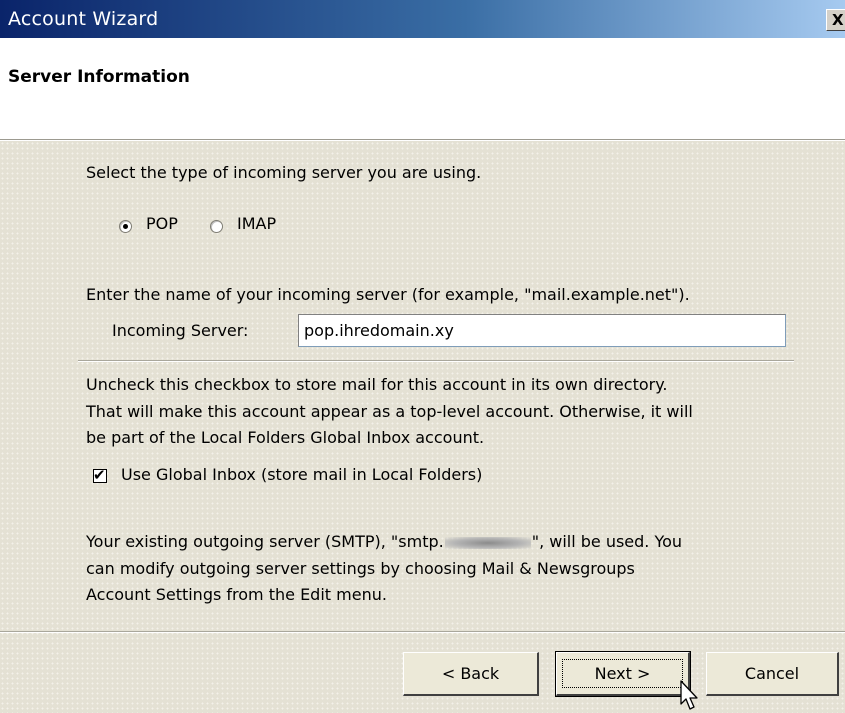  I want to click on next-button: Next >, so click(623, 674).